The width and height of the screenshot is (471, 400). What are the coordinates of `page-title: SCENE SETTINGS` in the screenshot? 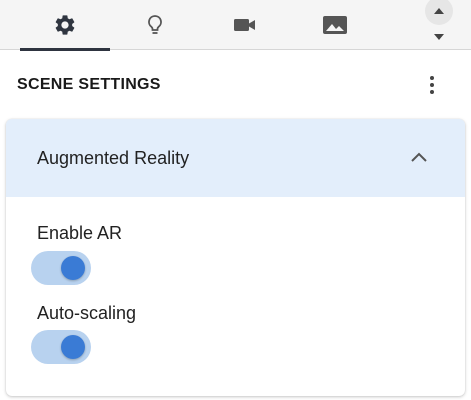 It's located at (89, 84).